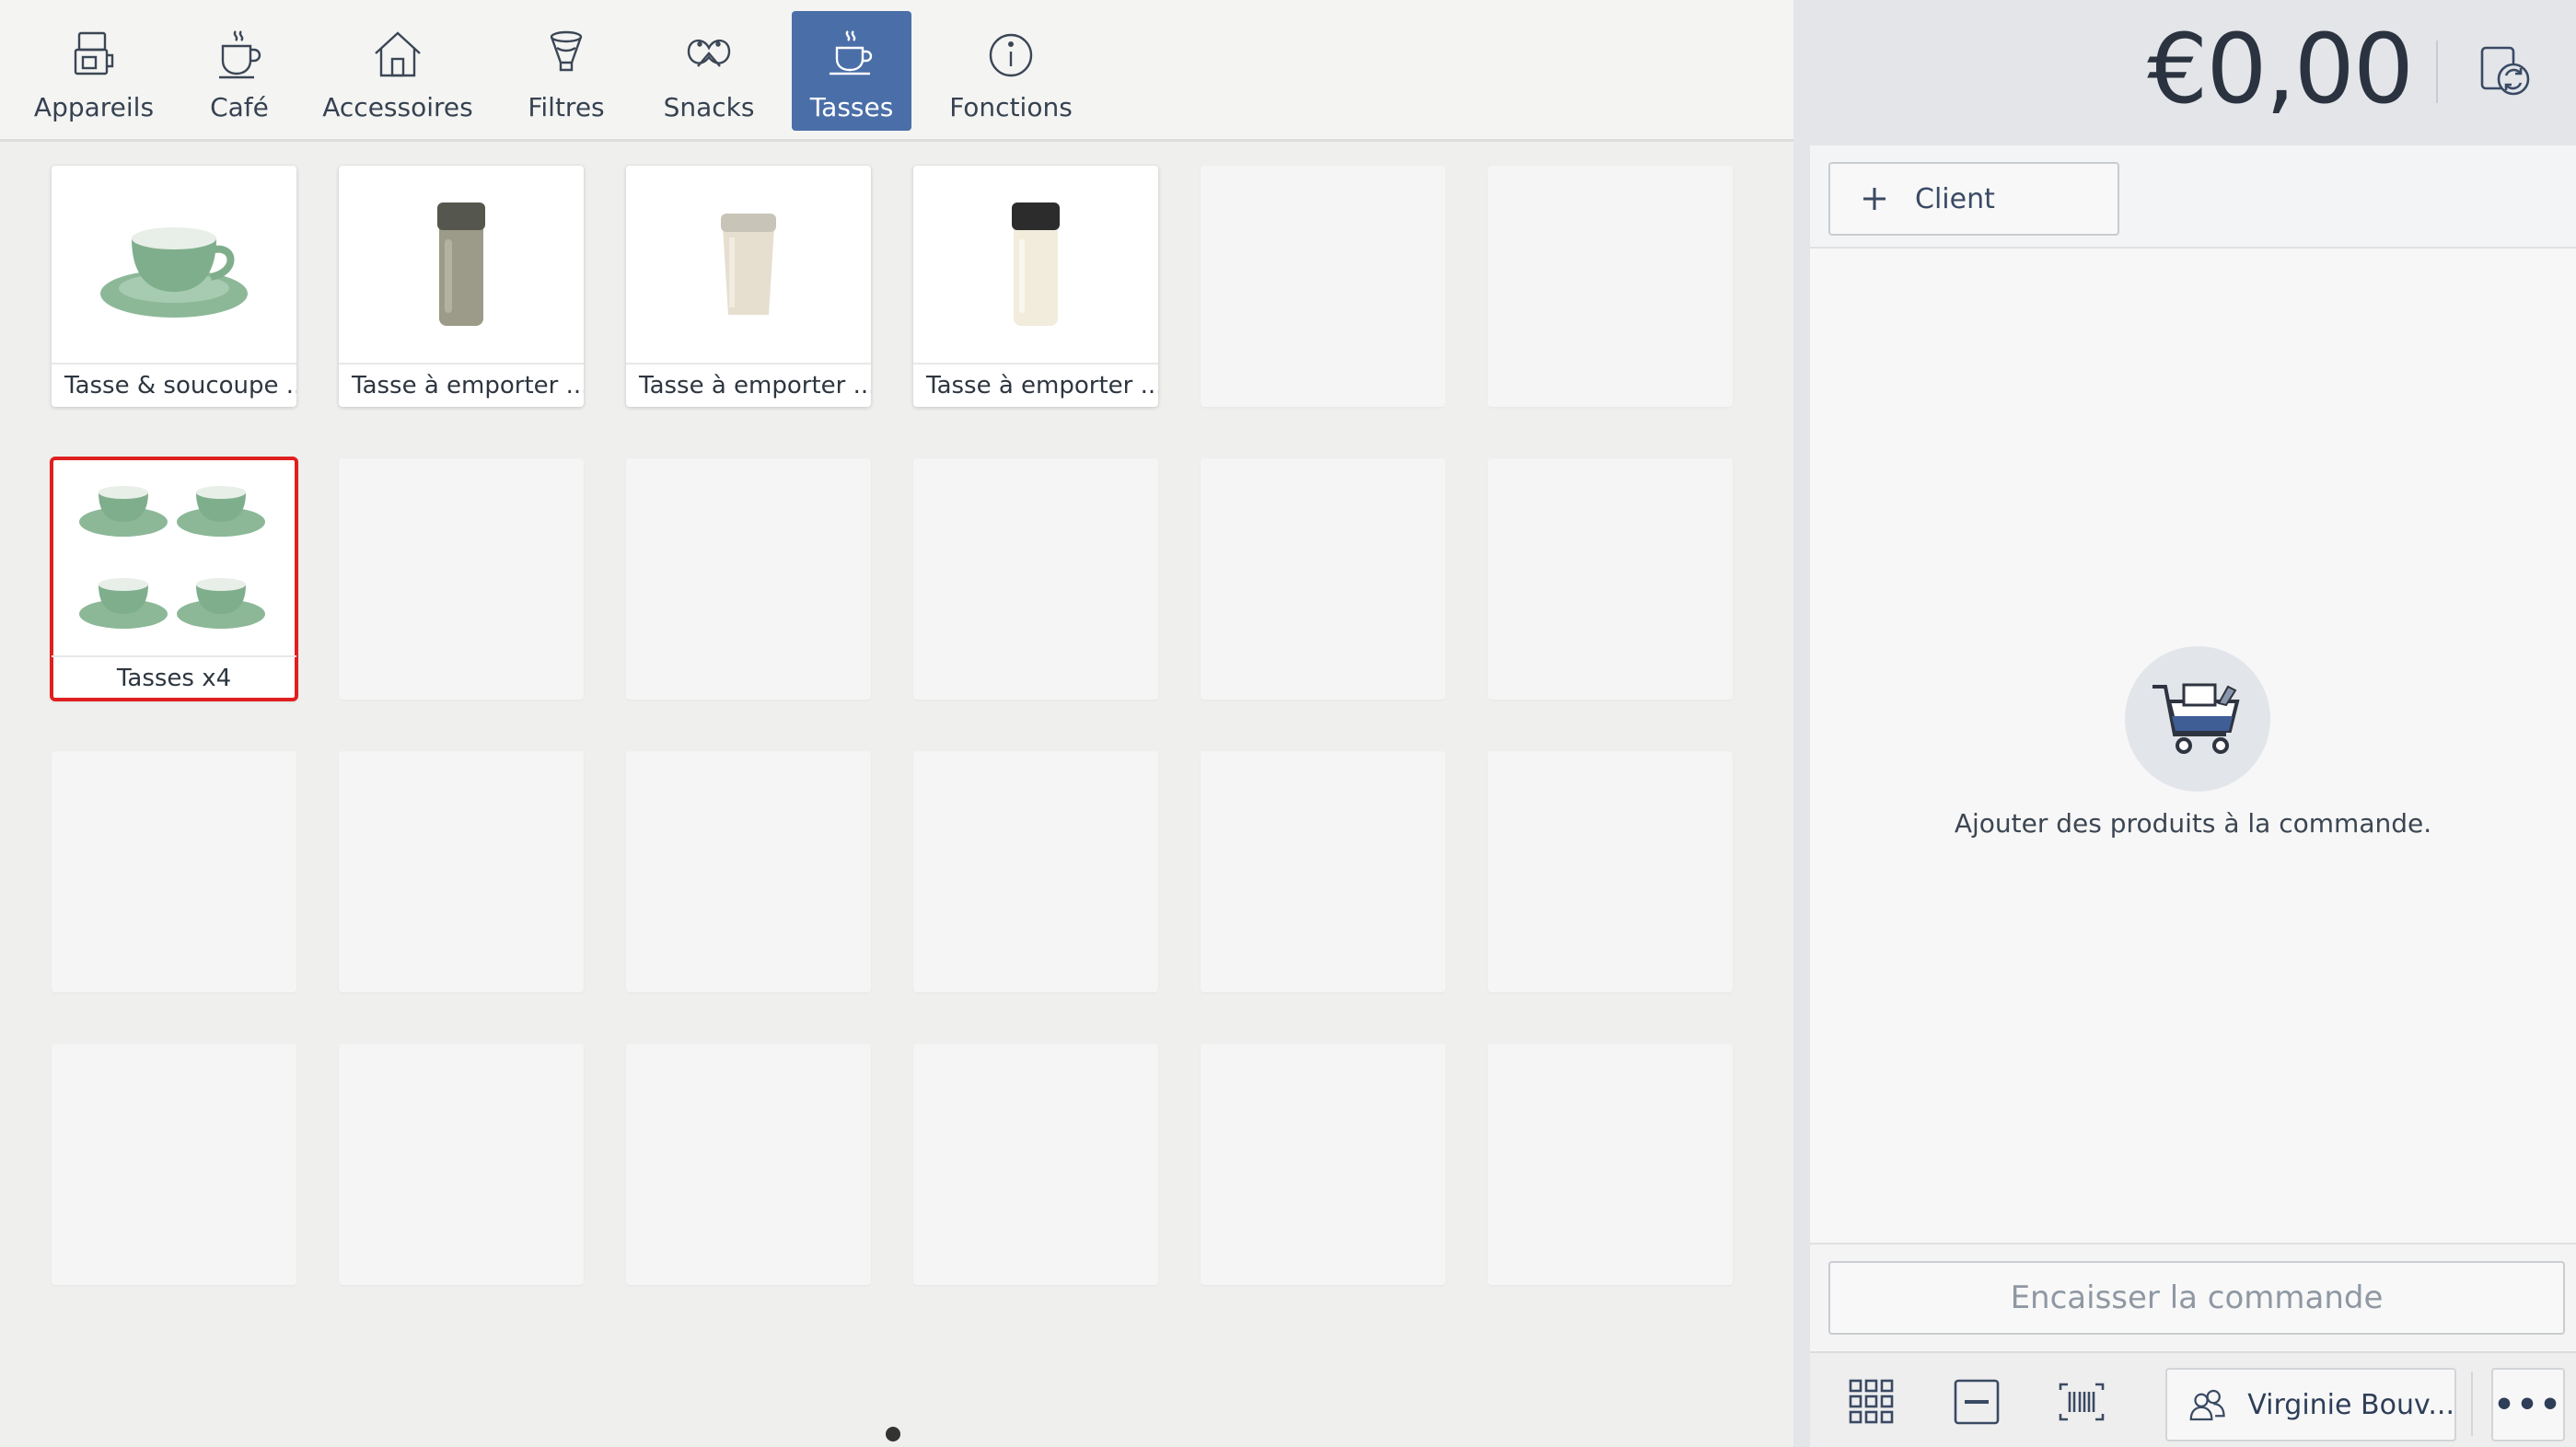  Describe the element at coordinates (851, 55) in the screenshot. I see `cup-icon` at that location.